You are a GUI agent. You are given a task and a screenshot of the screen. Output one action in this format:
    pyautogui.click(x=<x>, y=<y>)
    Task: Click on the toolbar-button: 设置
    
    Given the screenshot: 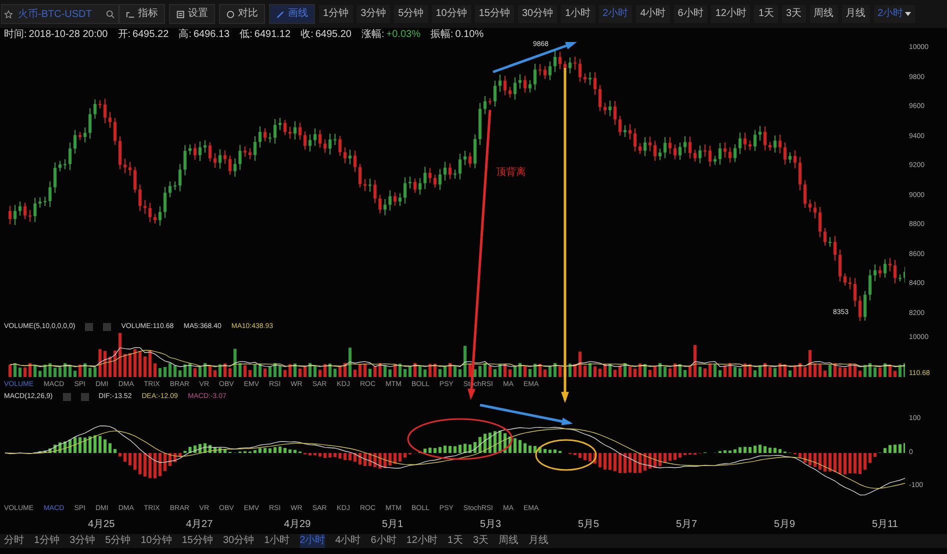 What is the action you would take?
    pyautogui.click(x=192, y=14)
    